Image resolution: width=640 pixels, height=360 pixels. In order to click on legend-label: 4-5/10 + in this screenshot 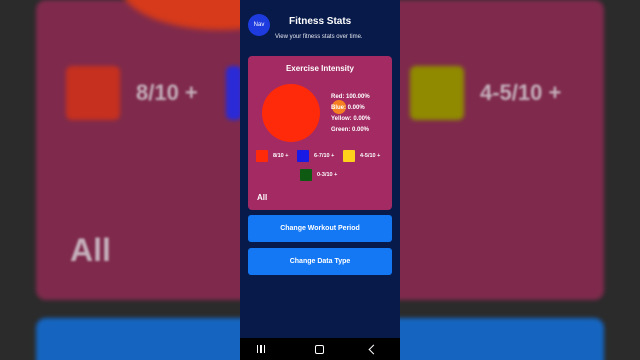, I will do `click(370, 156)`.